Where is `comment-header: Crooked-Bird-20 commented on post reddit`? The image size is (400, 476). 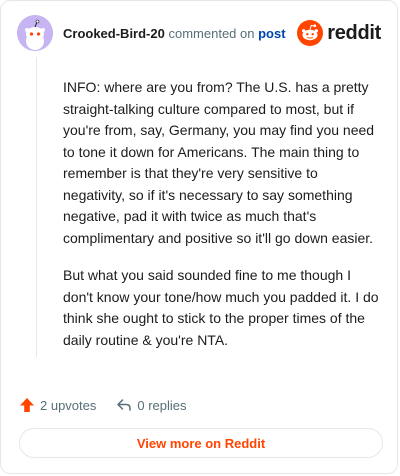
comment-header: Crooked-Bird-20 commented on post reddit is located at coordinates (199, 35).